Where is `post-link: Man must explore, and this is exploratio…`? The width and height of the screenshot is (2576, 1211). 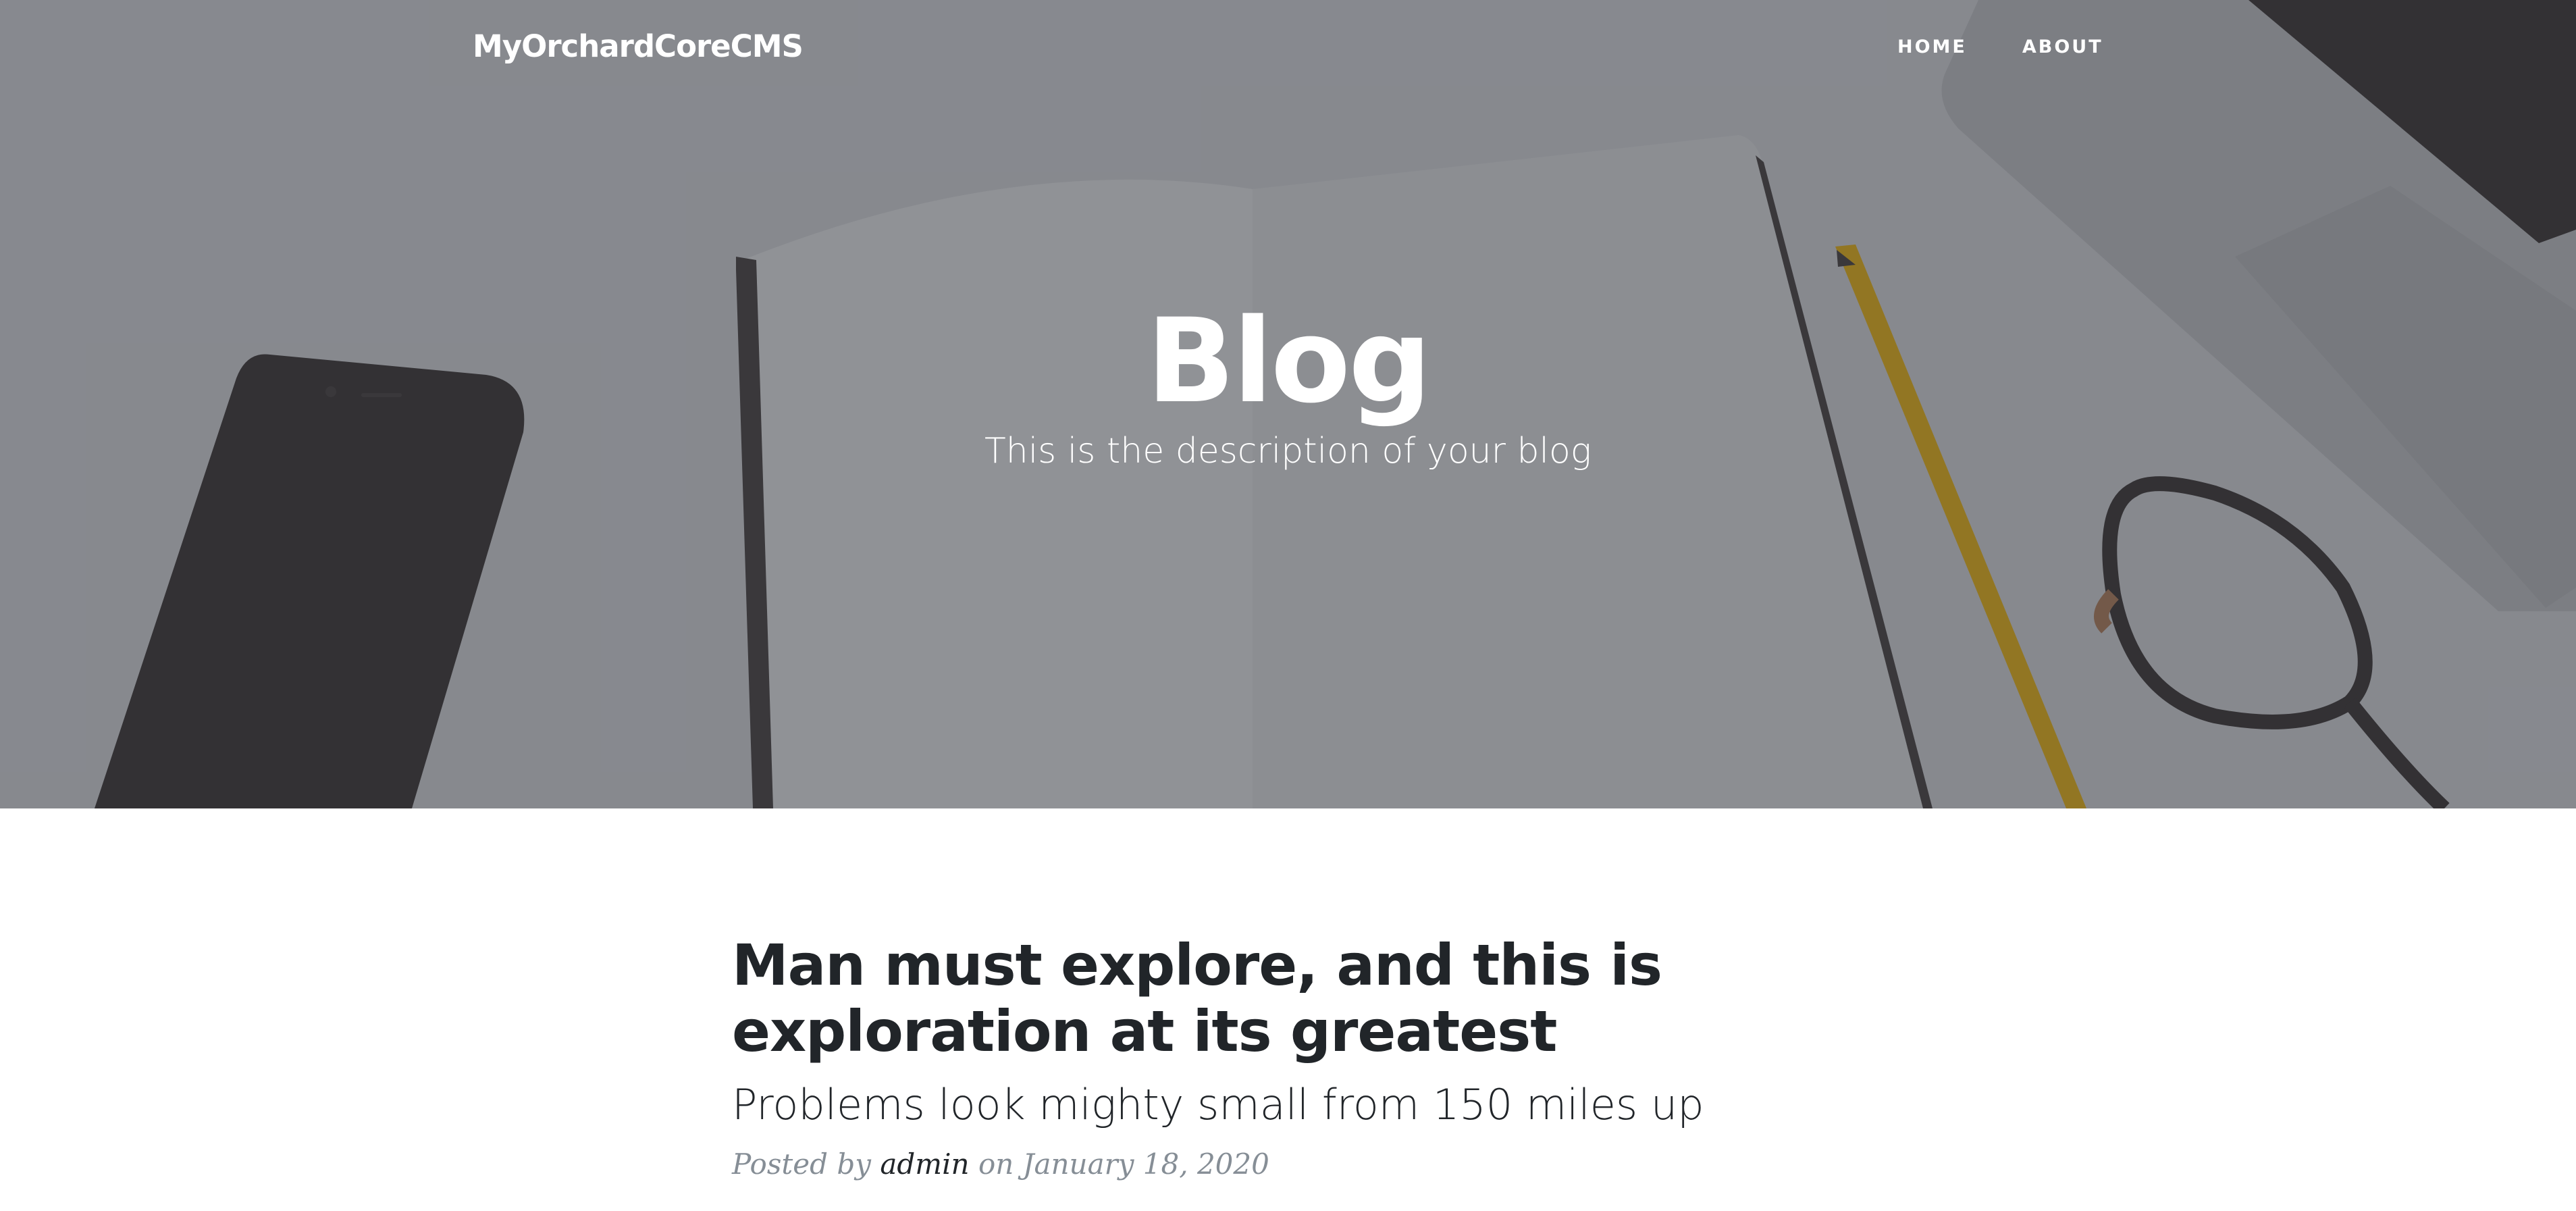
post-link: Man must explore, and this is exploratio… is located at coordinates (1289, 1031).